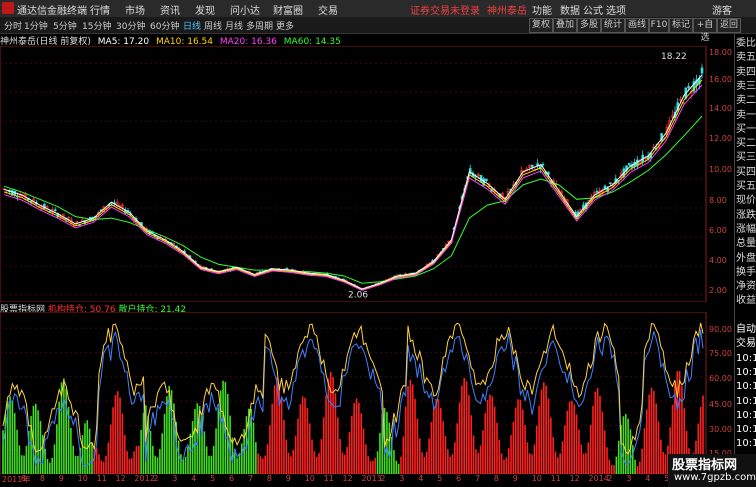 The image size is (756, 487). Describe the element at coordinates (234, 25) in the screenshot. I see `period-monthly: 月线` at that location.